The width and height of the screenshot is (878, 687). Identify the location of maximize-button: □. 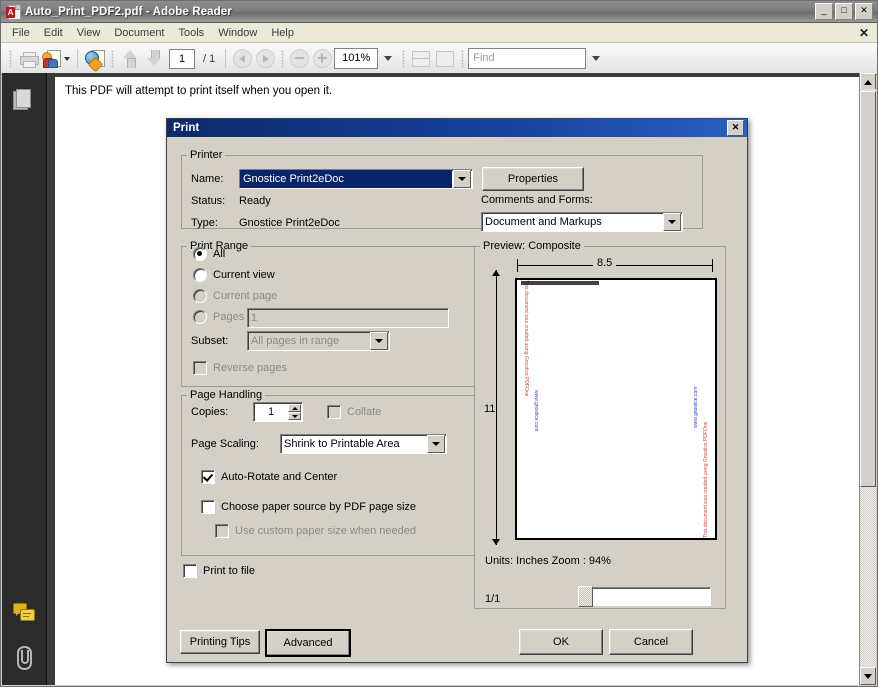
(844, 11).